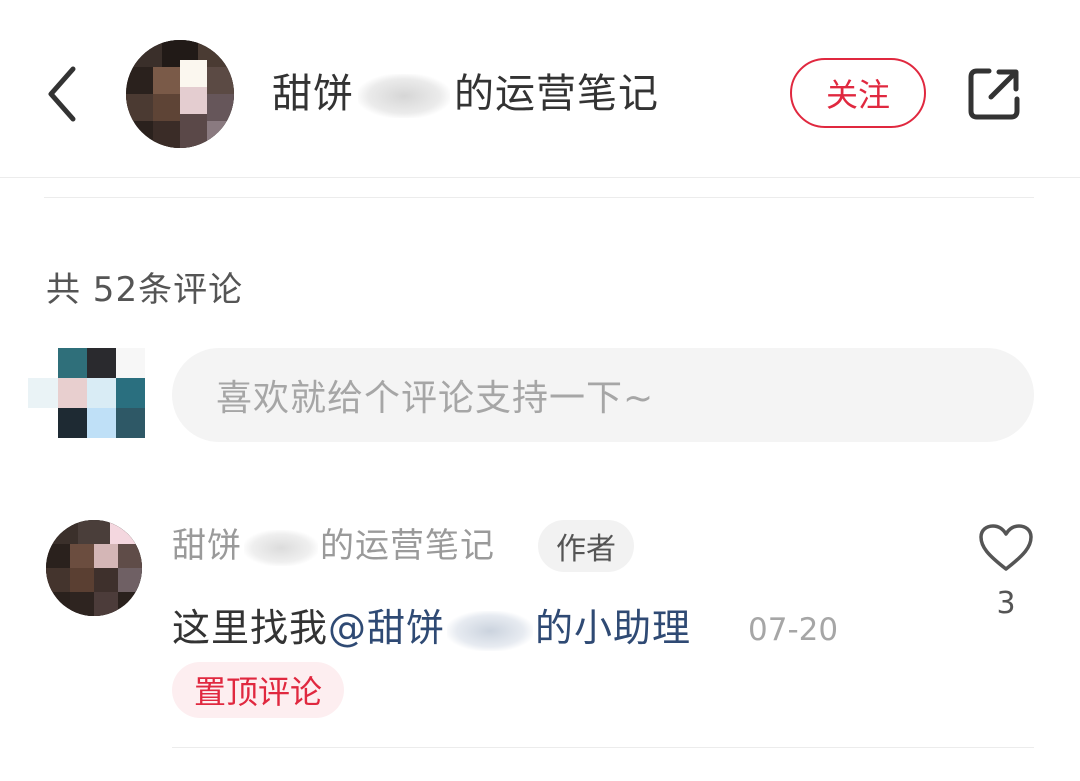 This screenshot has height=781, width=1080. I want to click on author-badge: 作者, so click(586, 546).